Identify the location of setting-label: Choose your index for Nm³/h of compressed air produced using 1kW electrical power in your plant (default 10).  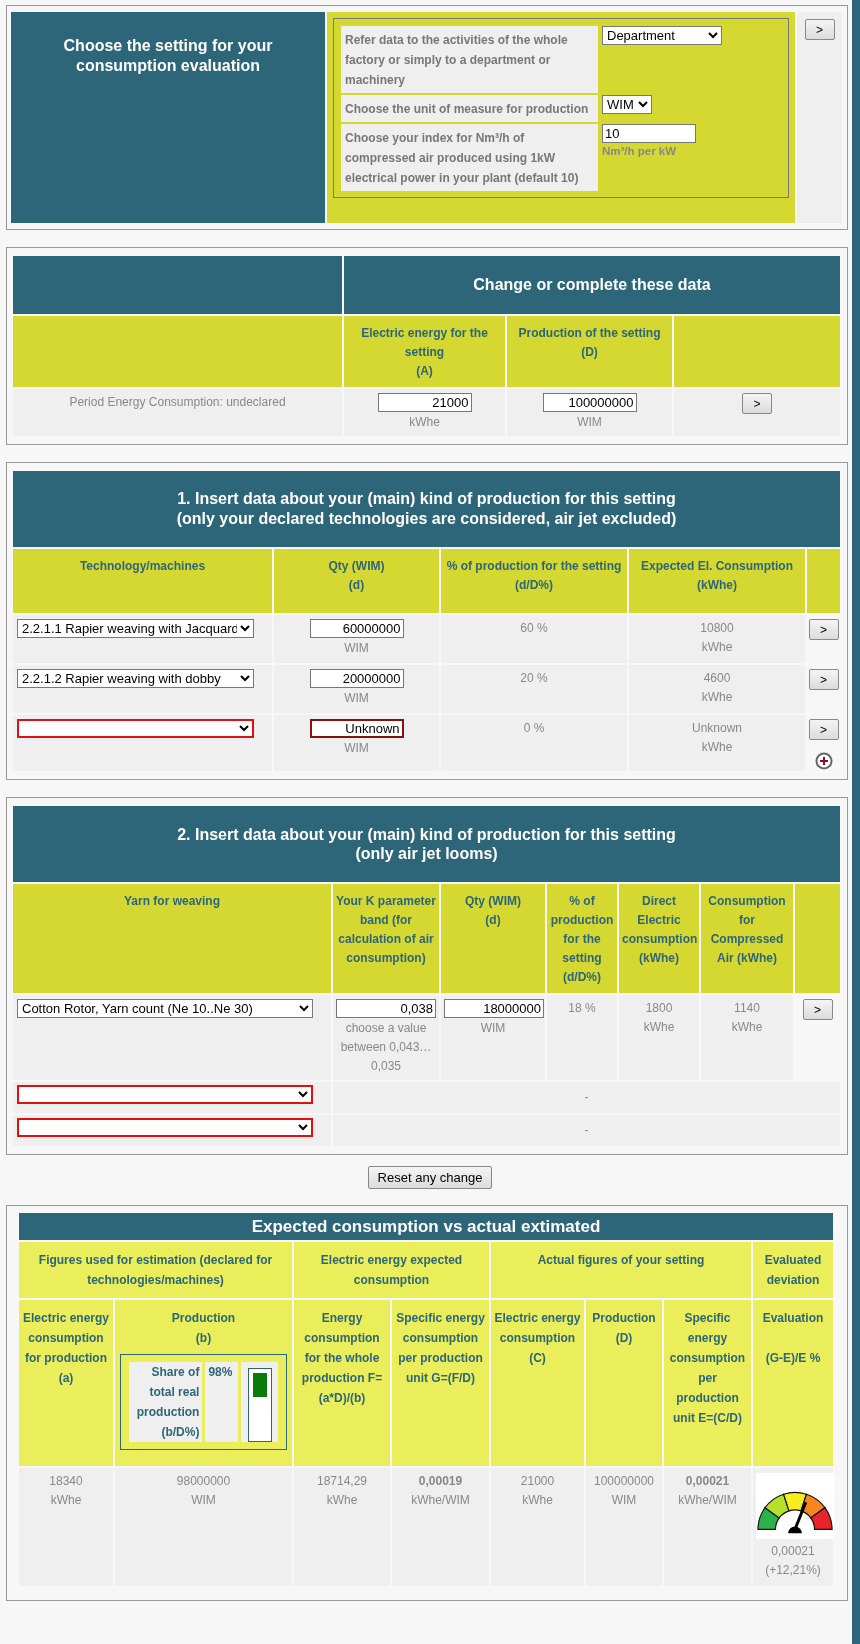
(469, 157).